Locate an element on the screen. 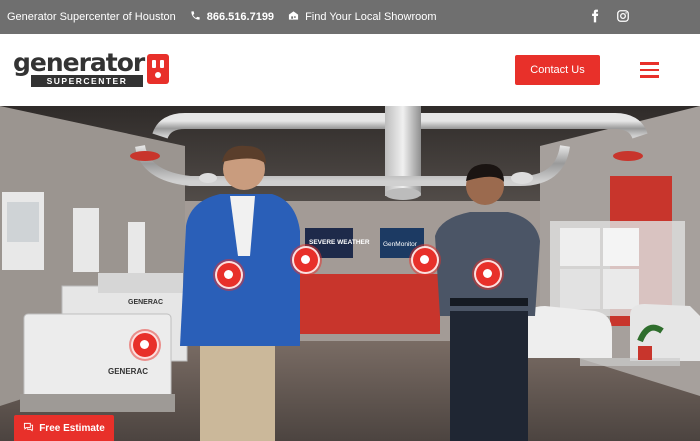 The image size is (700, 441). showroom-link: Find Your Local Showroom is located at coordinates (362, 17).